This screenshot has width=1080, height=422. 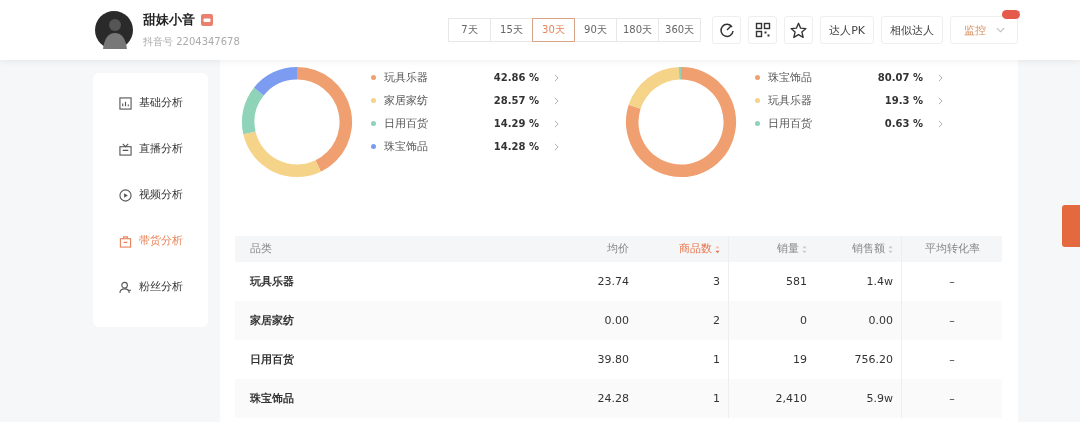 What do you see at coordinates (597, 281) in the screenshot?
I see `table-cell: 23.74` at bounding box center [597, 281].